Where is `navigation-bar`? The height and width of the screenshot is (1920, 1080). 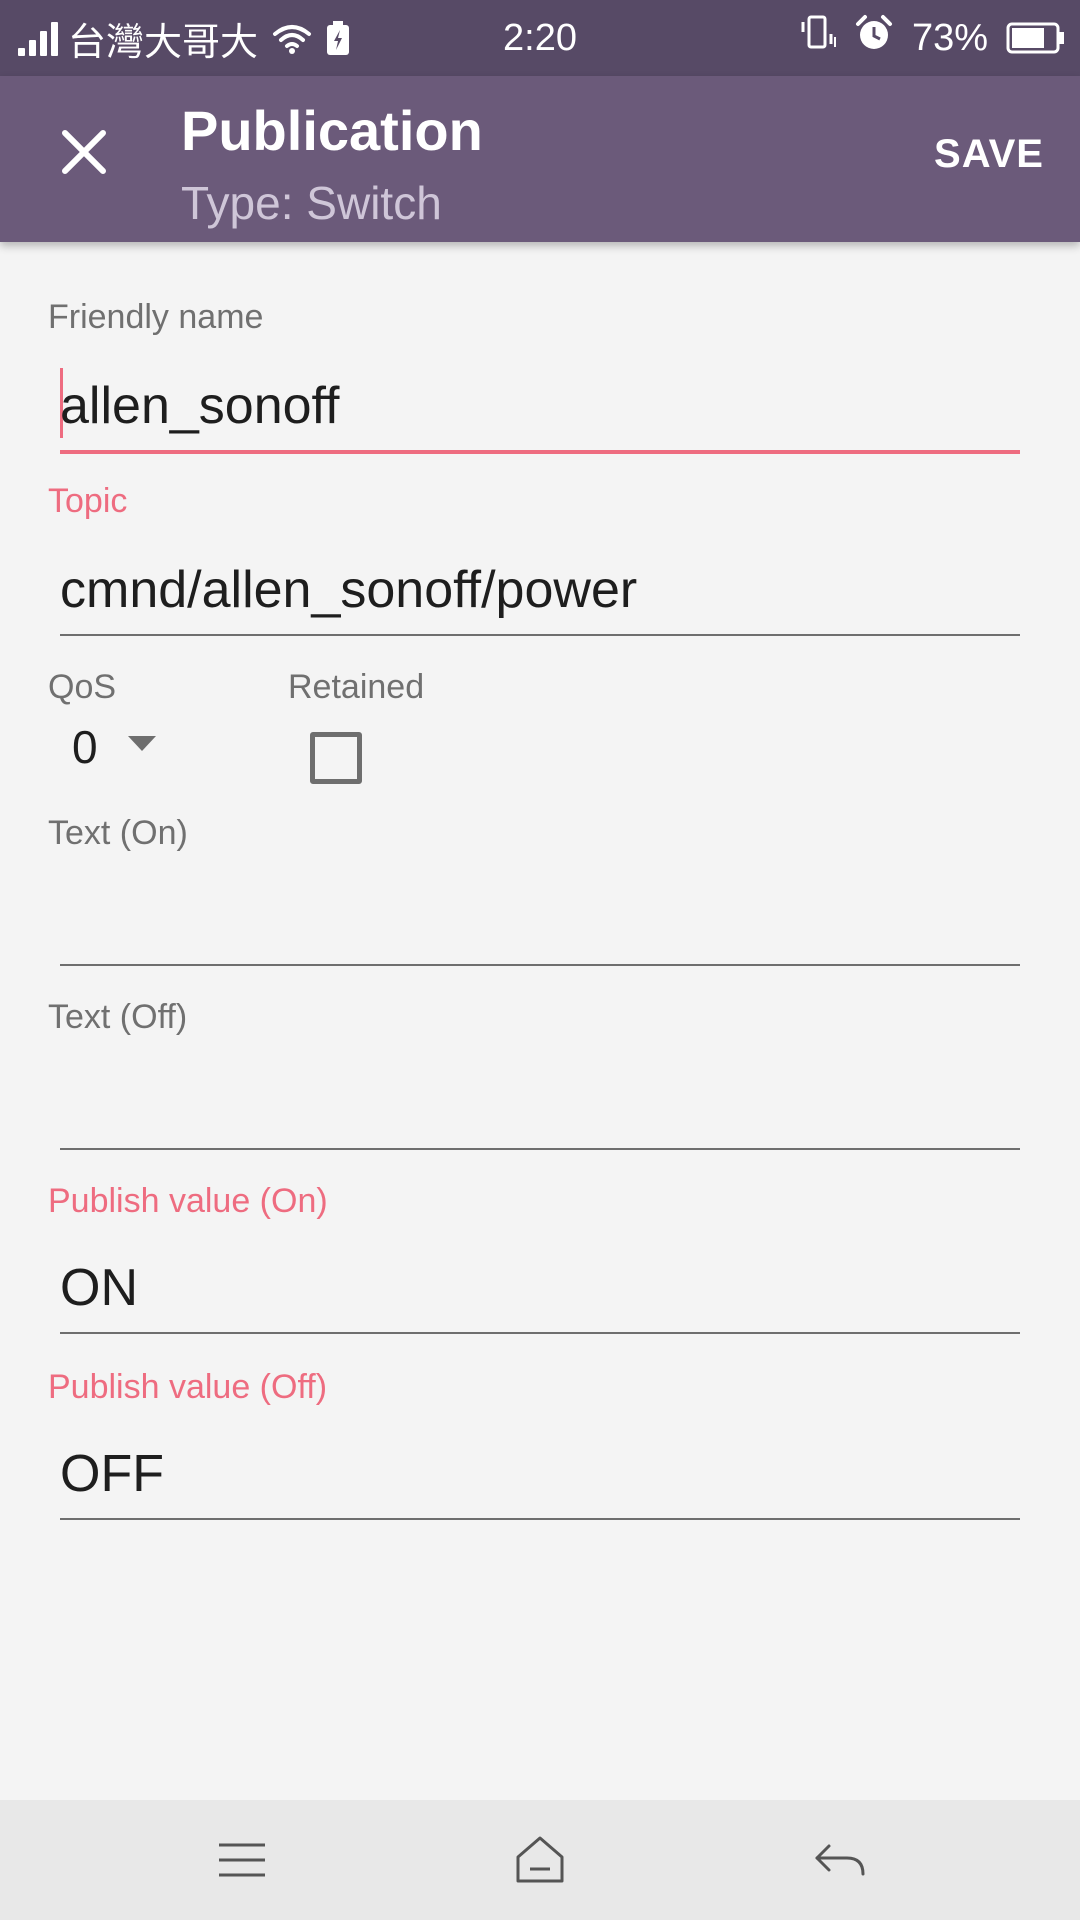 navigation-bar is located at coordinates (540, 1860).